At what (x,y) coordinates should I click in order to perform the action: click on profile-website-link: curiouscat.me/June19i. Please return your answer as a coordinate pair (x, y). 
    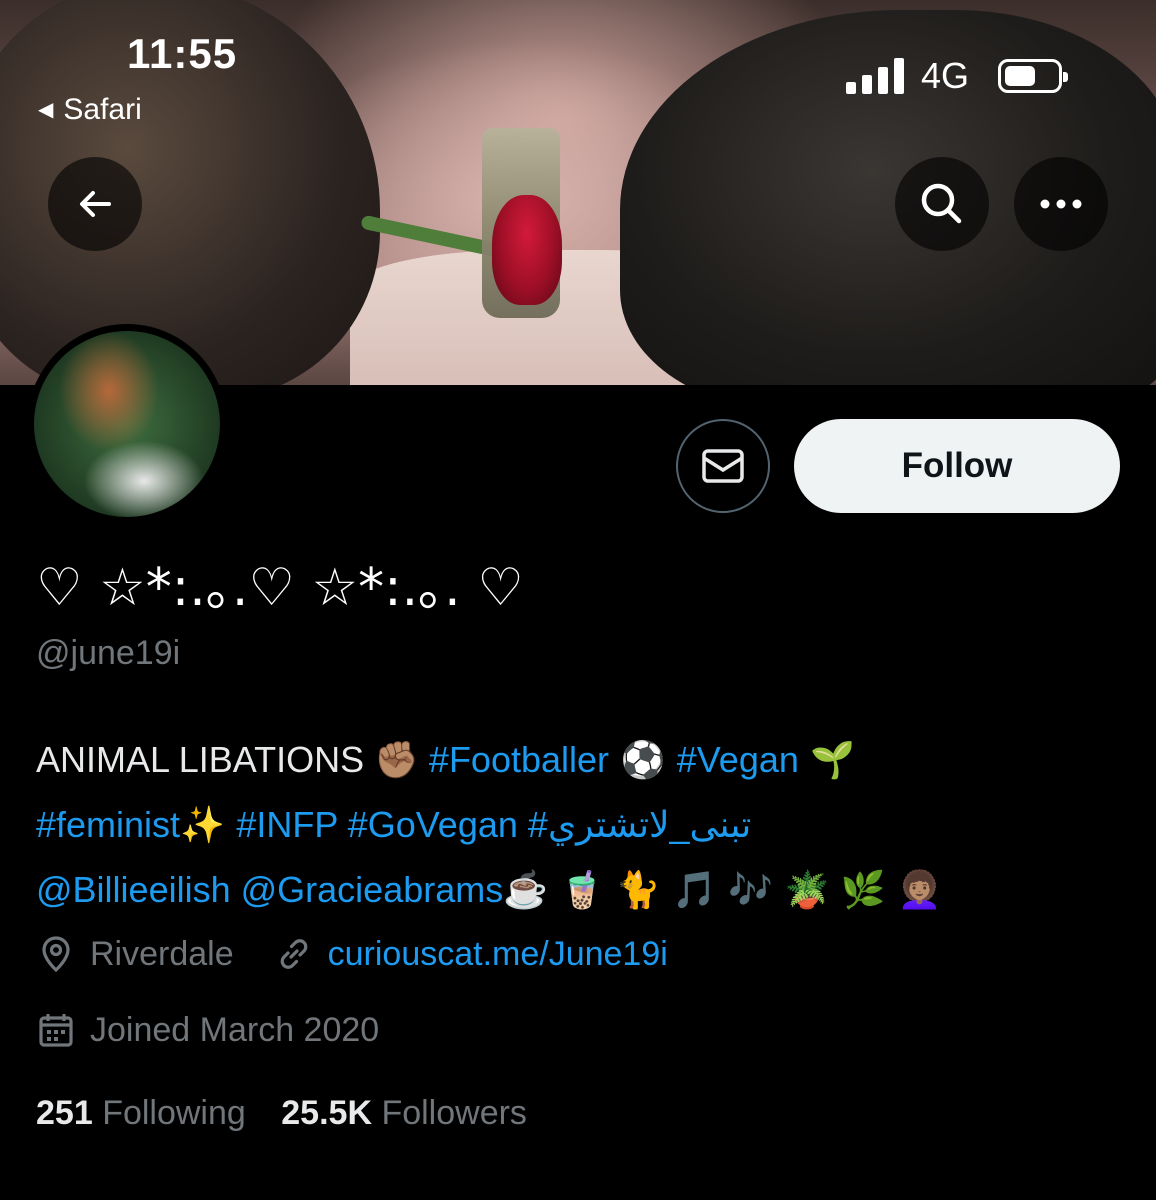
    Looking at the image, I should click on (498, 954).